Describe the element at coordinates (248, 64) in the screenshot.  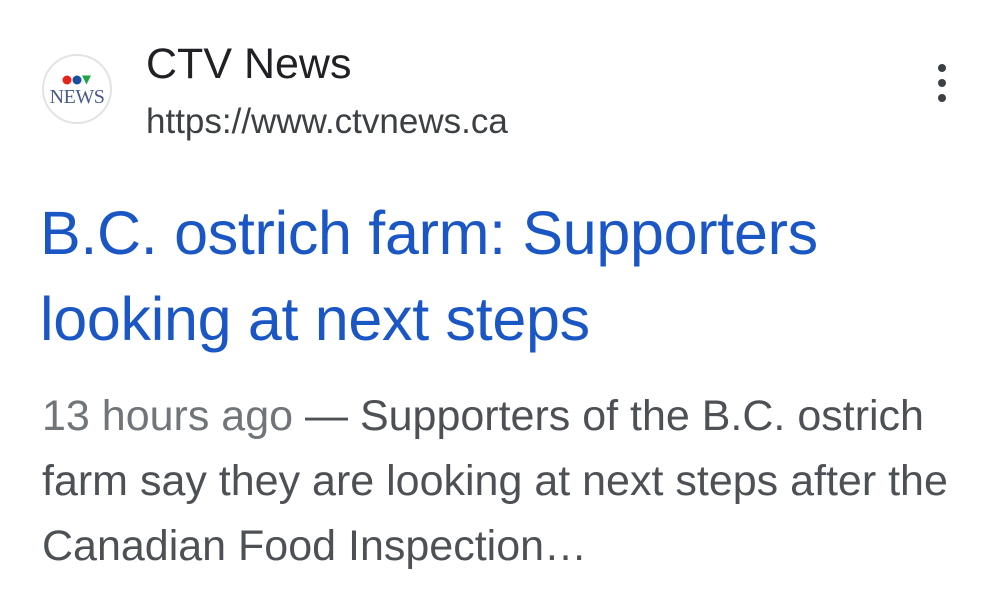
I see `source-name: CTV News` at that location.